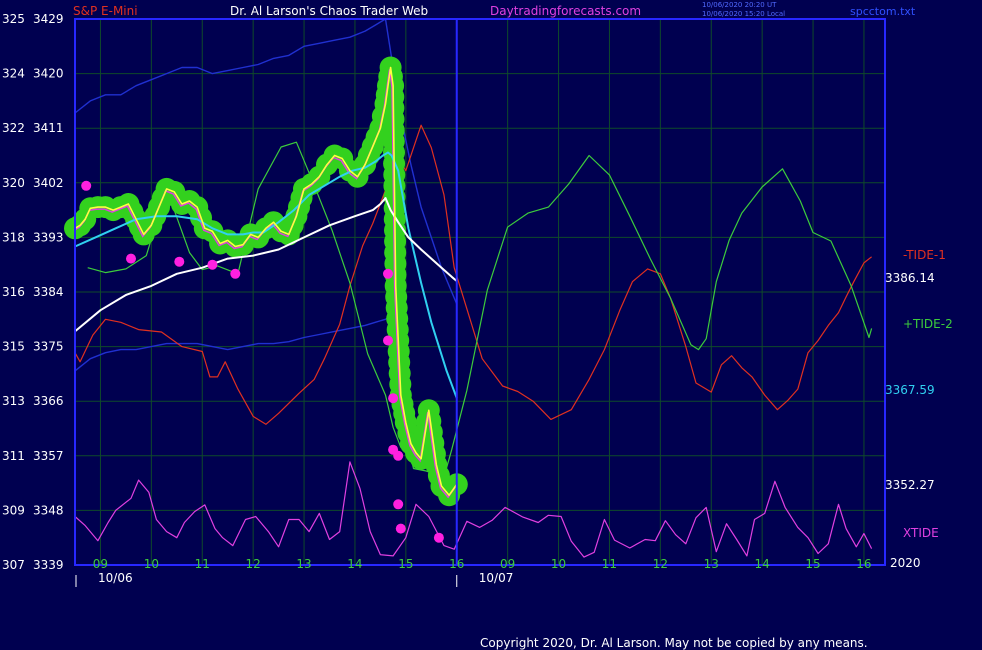 The image size is (982, 650). I want to click on symbol-label: S&P E-Mini, so click(105, 11).